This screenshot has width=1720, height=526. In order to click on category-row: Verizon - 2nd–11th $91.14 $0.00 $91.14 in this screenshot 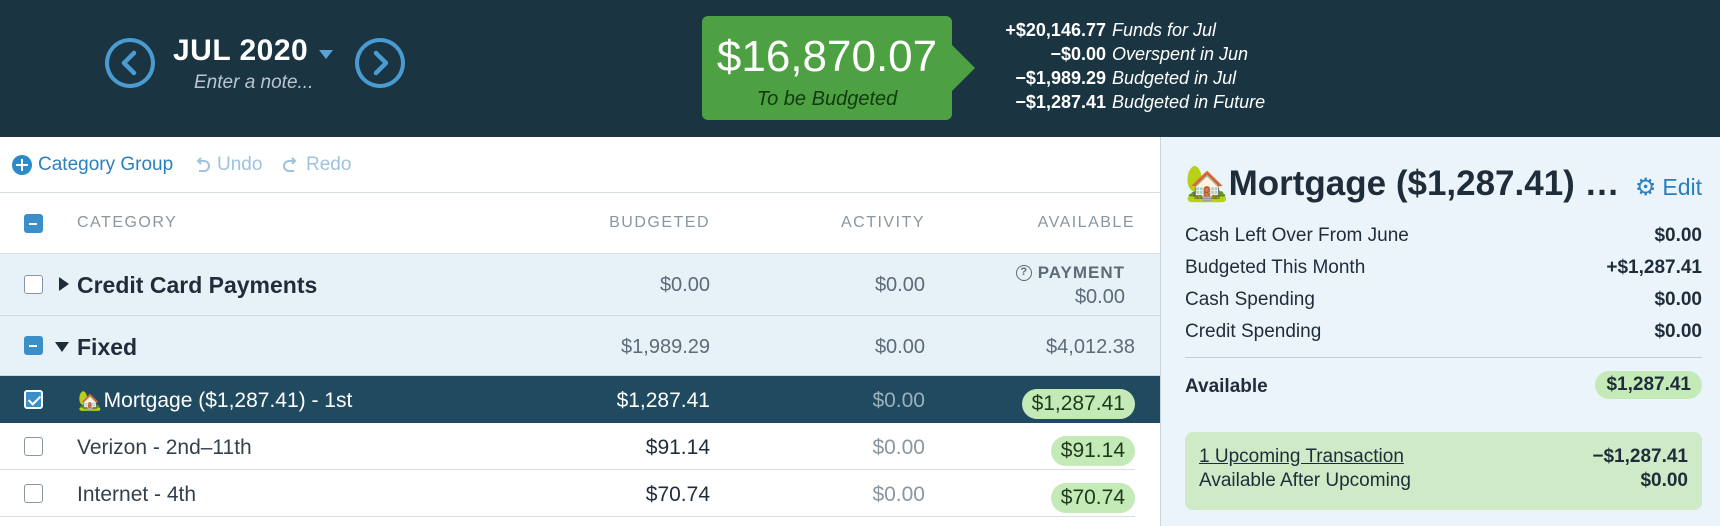, I will do `click(567, 446)`.